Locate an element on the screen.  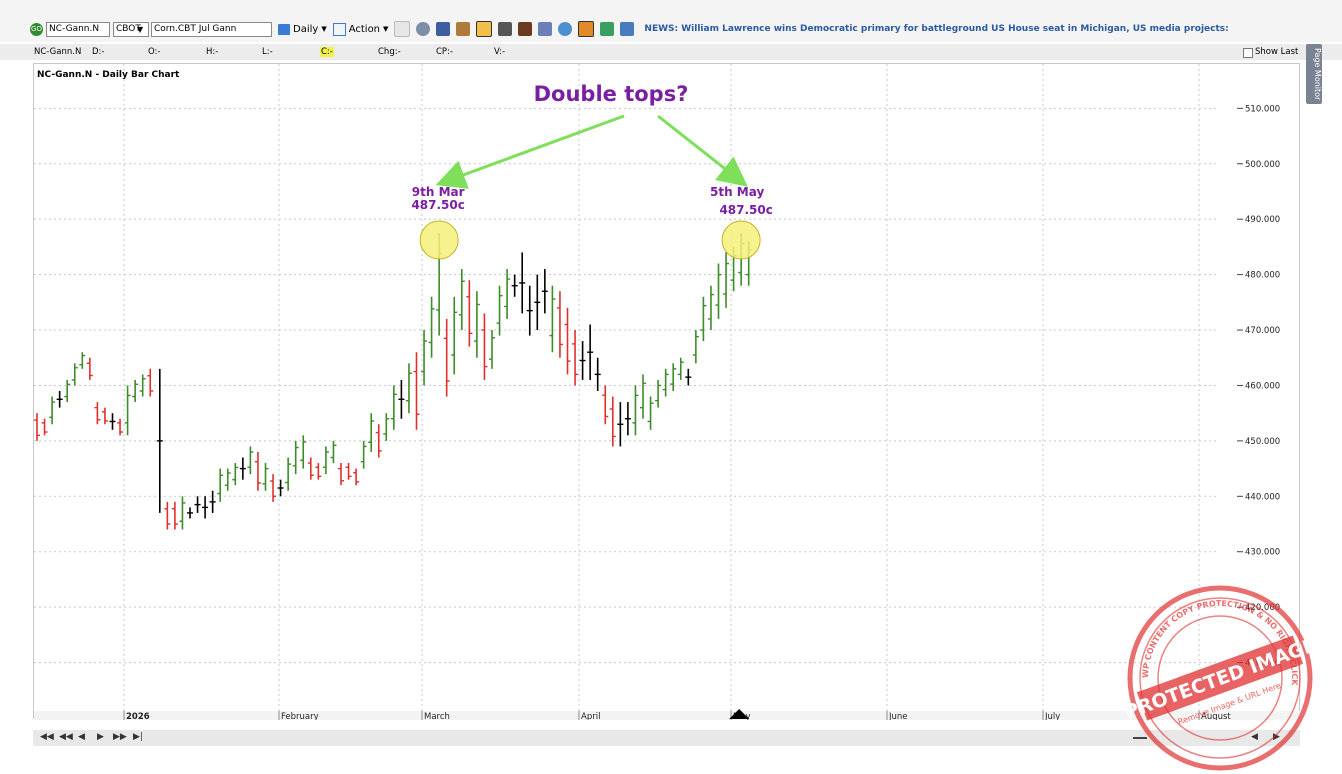
x-tick-label: June is located at coordinates (898, 716).